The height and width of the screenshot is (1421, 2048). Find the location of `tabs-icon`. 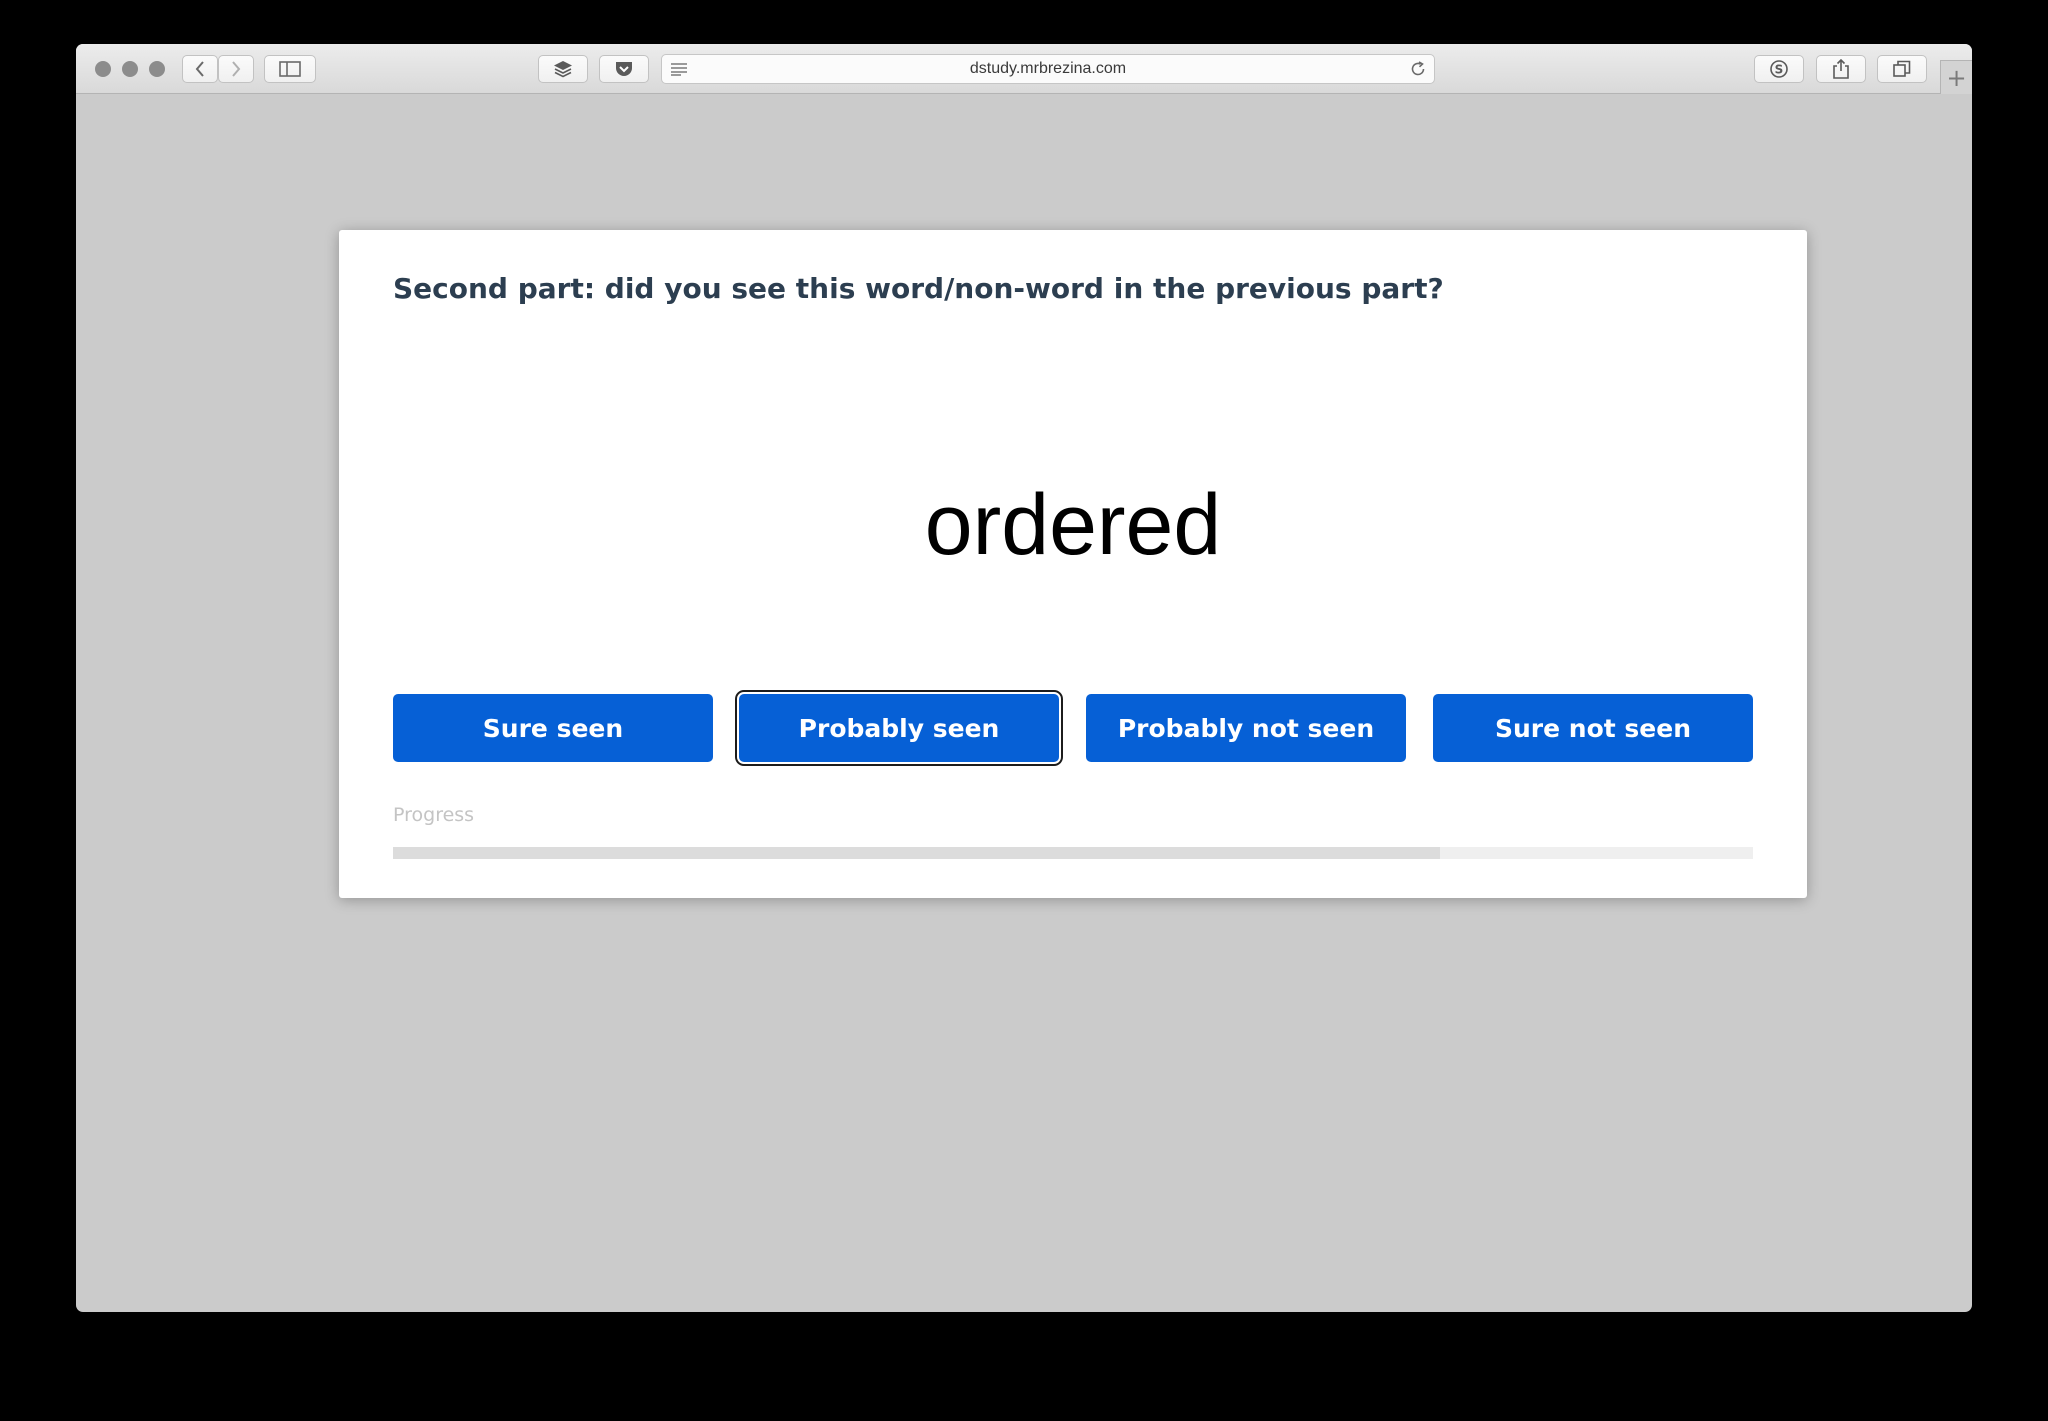

tabs-icon is located at coordinates (1902, 68).